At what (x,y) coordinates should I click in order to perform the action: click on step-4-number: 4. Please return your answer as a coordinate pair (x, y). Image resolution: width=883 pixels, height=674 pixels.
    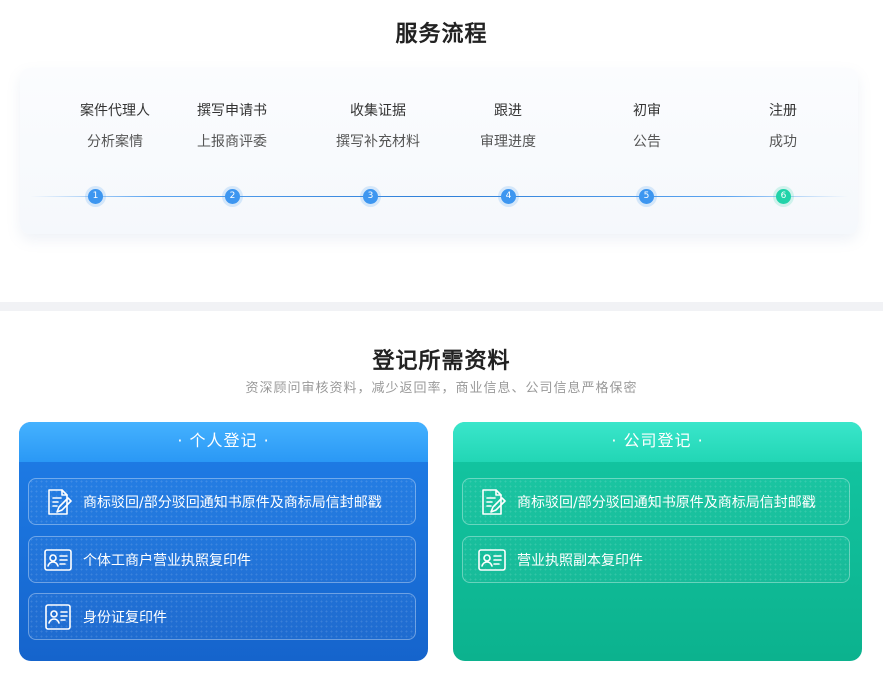
    Looking at the image, I should click on (508, 196).